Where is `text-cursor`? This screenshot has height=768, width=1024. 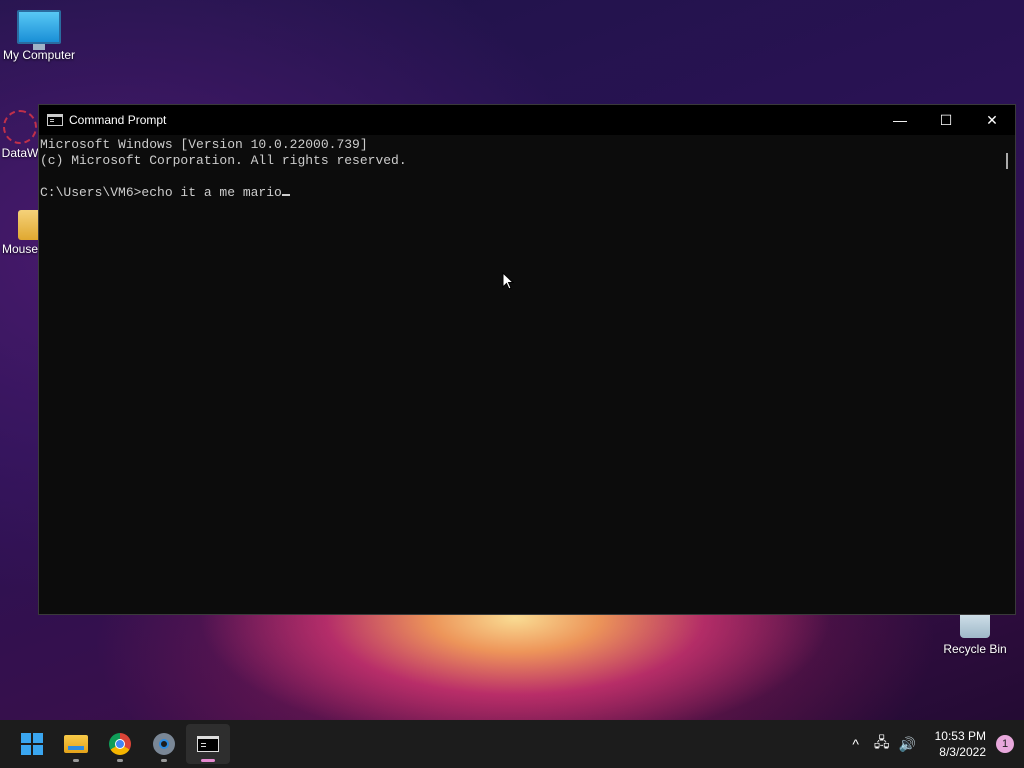
text-cursor is located at coordinates (285, 195).